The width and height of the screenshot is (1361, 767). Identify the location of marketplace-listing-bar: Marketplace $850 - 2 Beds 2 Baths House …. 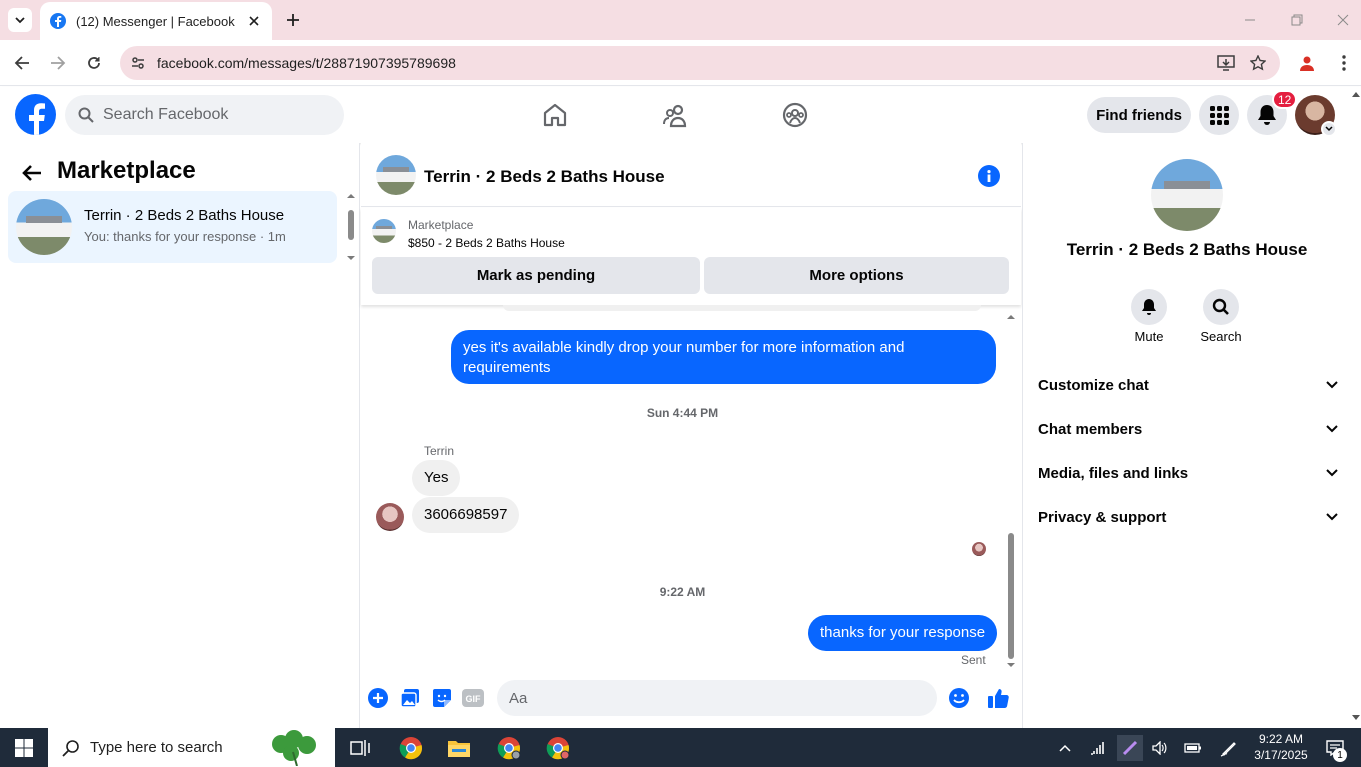
(691, 256).